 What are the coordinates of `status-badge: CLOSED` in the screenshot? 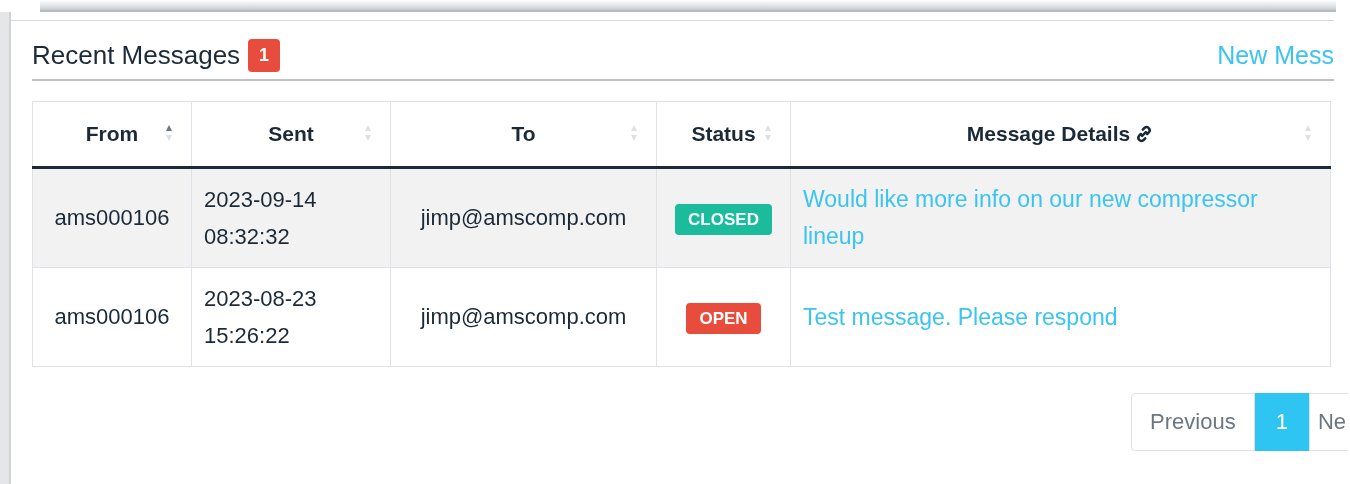 It's located at (723, 219).